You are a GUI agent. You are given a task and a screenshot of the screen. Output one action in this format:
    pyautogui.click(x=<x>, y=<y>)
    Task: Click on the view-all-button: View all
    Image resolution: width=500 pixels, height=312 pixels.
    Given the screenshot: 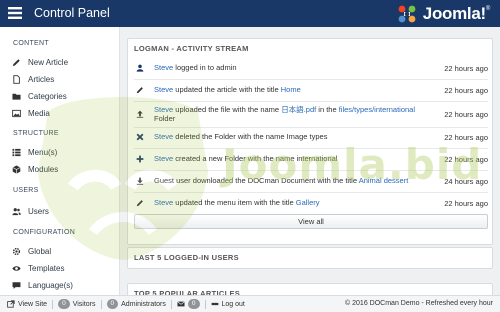 What is the action you would take?
    pyautogui.click(x=311, y=221)
    